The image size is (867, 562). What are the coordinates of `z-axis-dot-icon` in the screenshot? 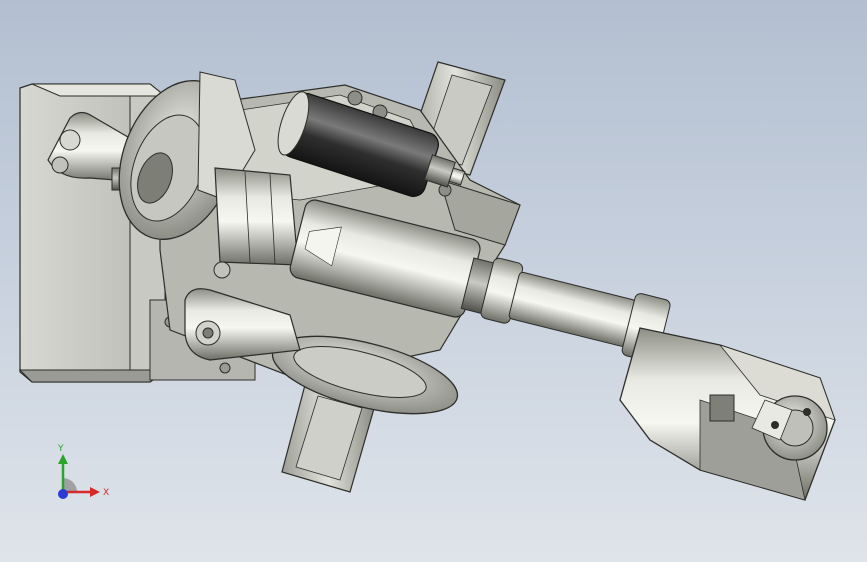 It's located at (63, 494).